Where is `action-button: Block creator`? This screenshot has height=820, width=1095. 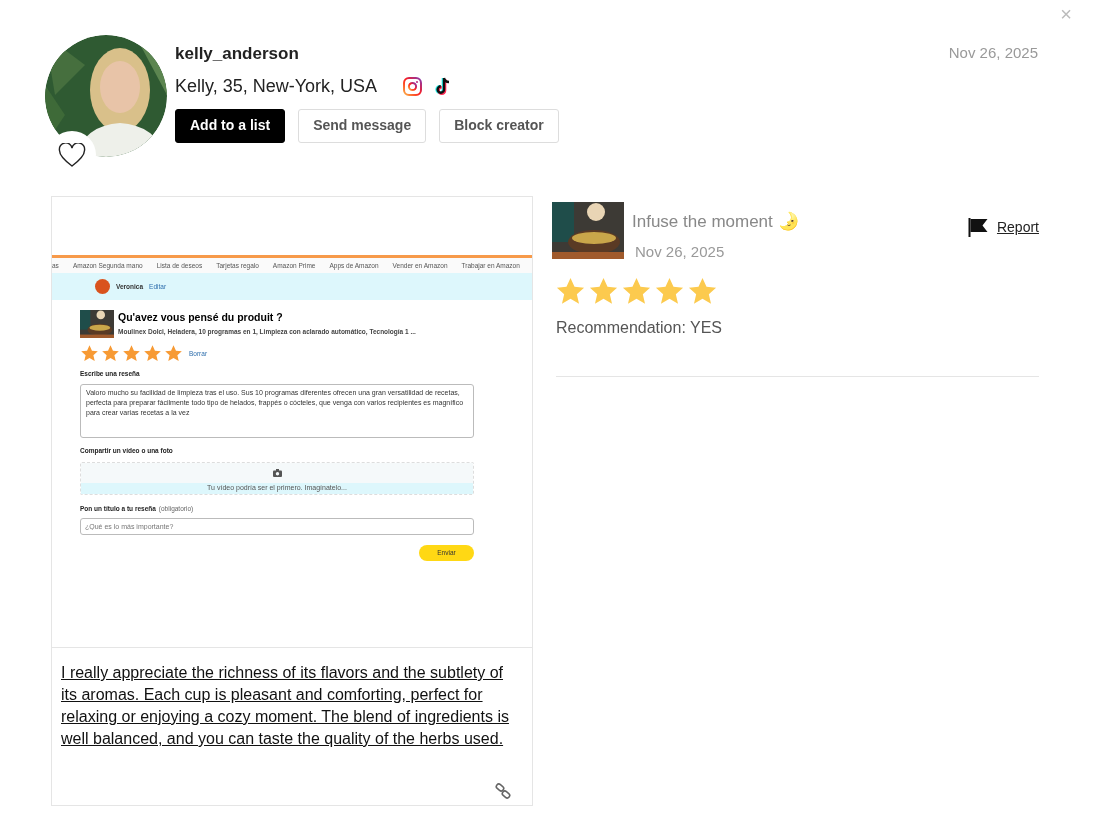 action-button: Block creator is located at coordinates (499, 125).